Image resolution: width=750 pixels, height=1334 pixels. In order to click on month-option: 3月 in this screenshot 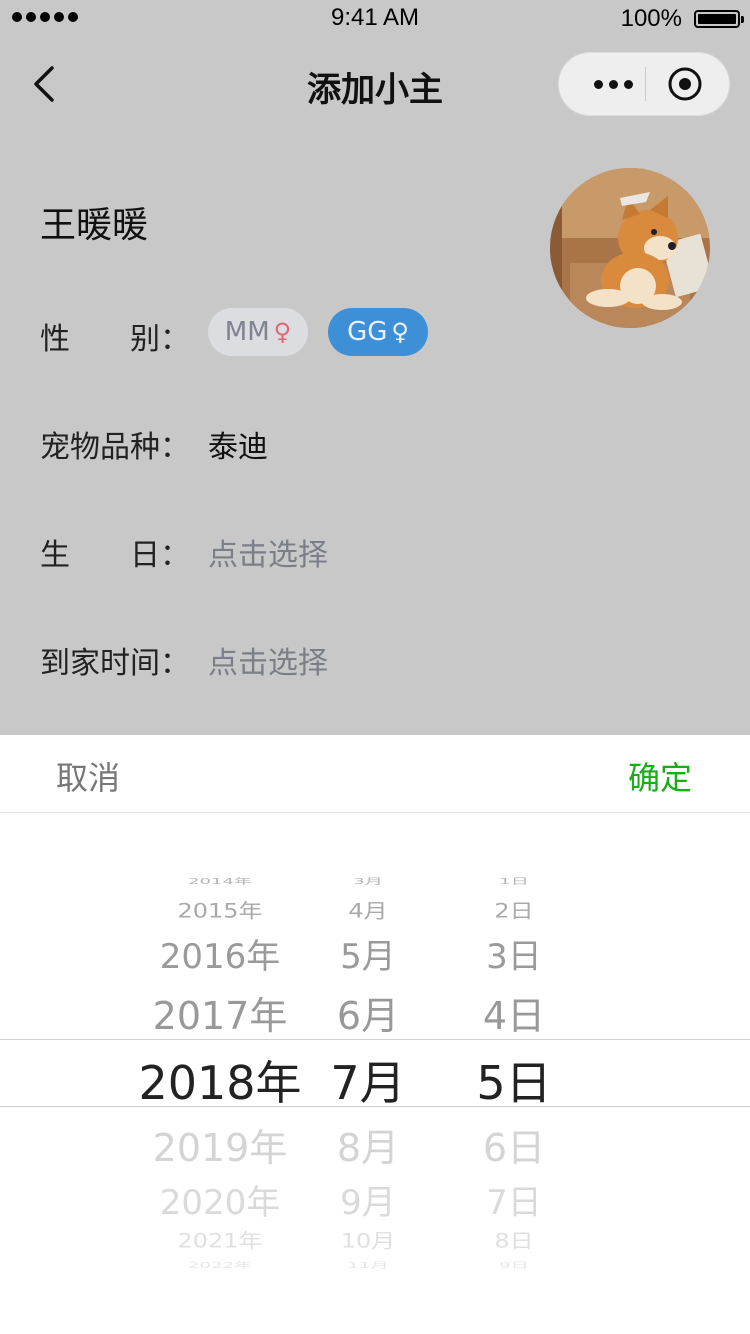, I will do `click(367, 881)`.